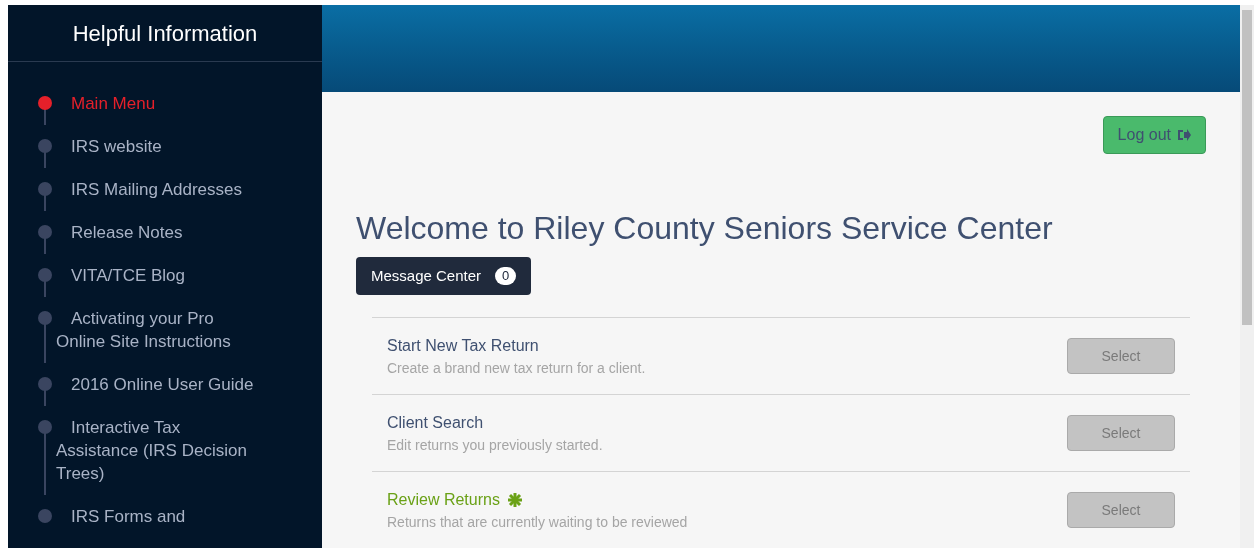  What do you see at coordinates (514, 499) in the screenshot?
I see `asterisk-icon` at bounding box center [514, 499].